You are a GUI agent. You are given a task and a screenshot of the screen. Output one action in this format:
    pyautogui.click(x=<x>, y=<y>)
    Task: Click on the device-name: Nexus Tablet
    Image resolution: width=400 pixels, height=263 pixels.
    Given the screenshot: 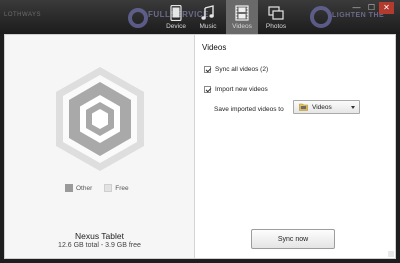 What is the action you would take?
    pyautogui.click(x=99, y=236)
    